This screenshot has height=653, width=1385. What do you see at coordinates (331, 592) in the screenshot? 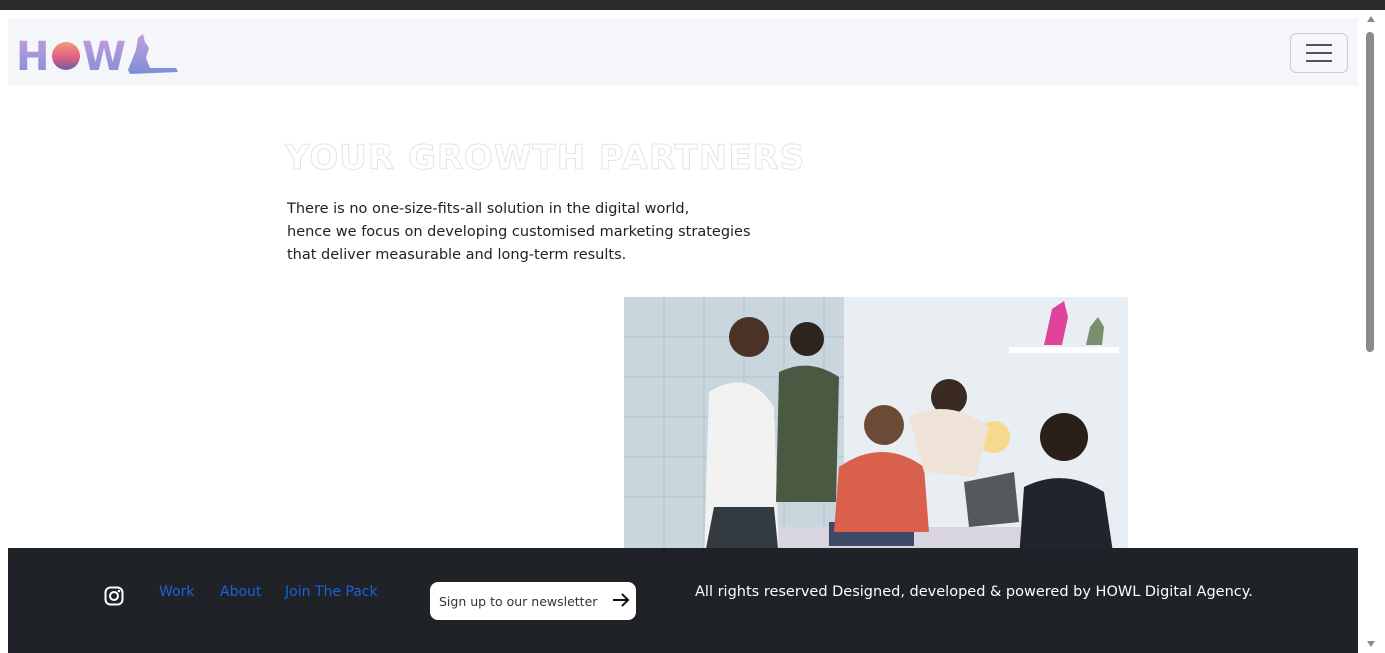
I see `footer-link-join-the-pack: Join The Pack` at bounding box center [331, 592].